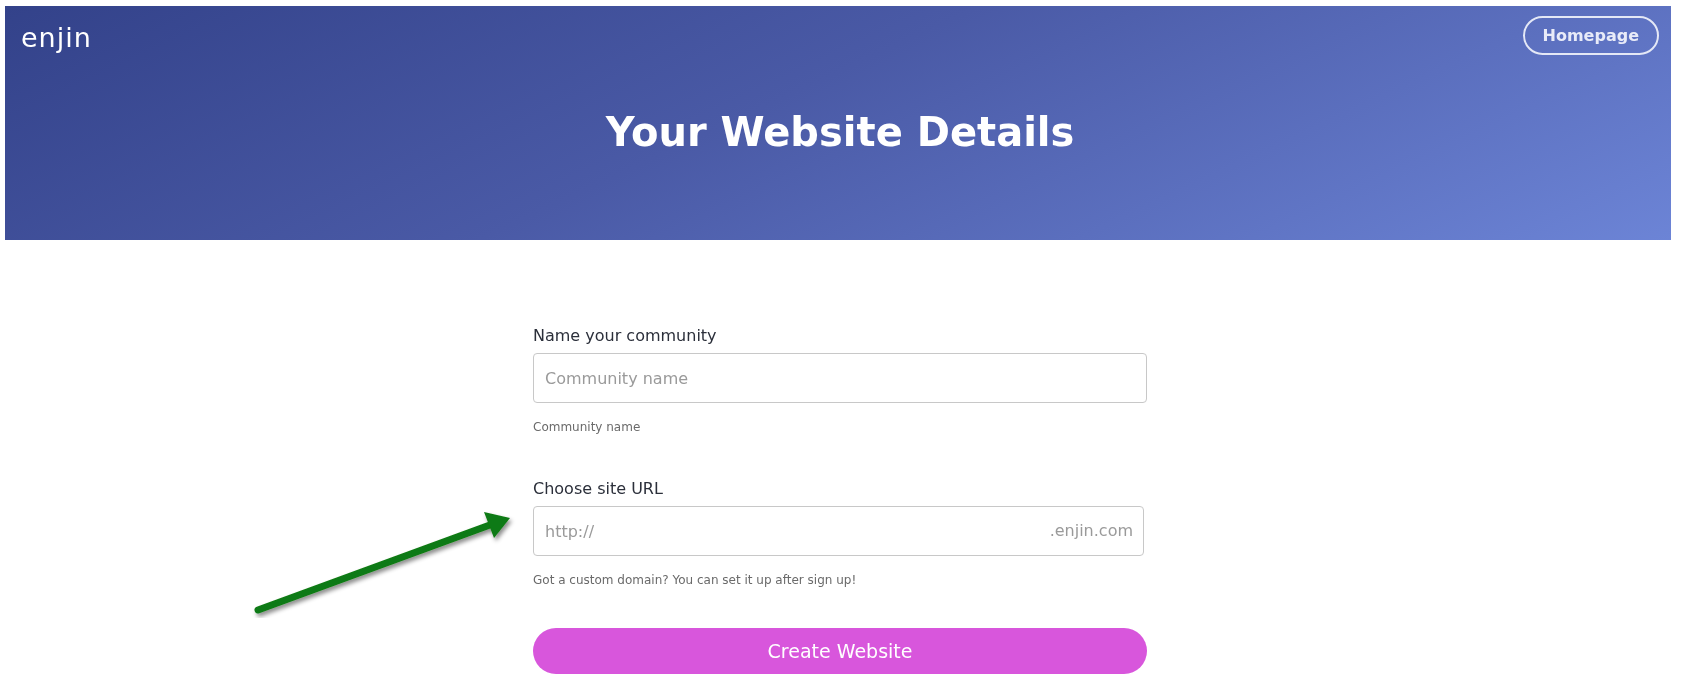  Describe the element at coordinates (695, 580) in the screenshot. I see `help-text: Got a custom domain? You can set it up after sign up!` at that location.